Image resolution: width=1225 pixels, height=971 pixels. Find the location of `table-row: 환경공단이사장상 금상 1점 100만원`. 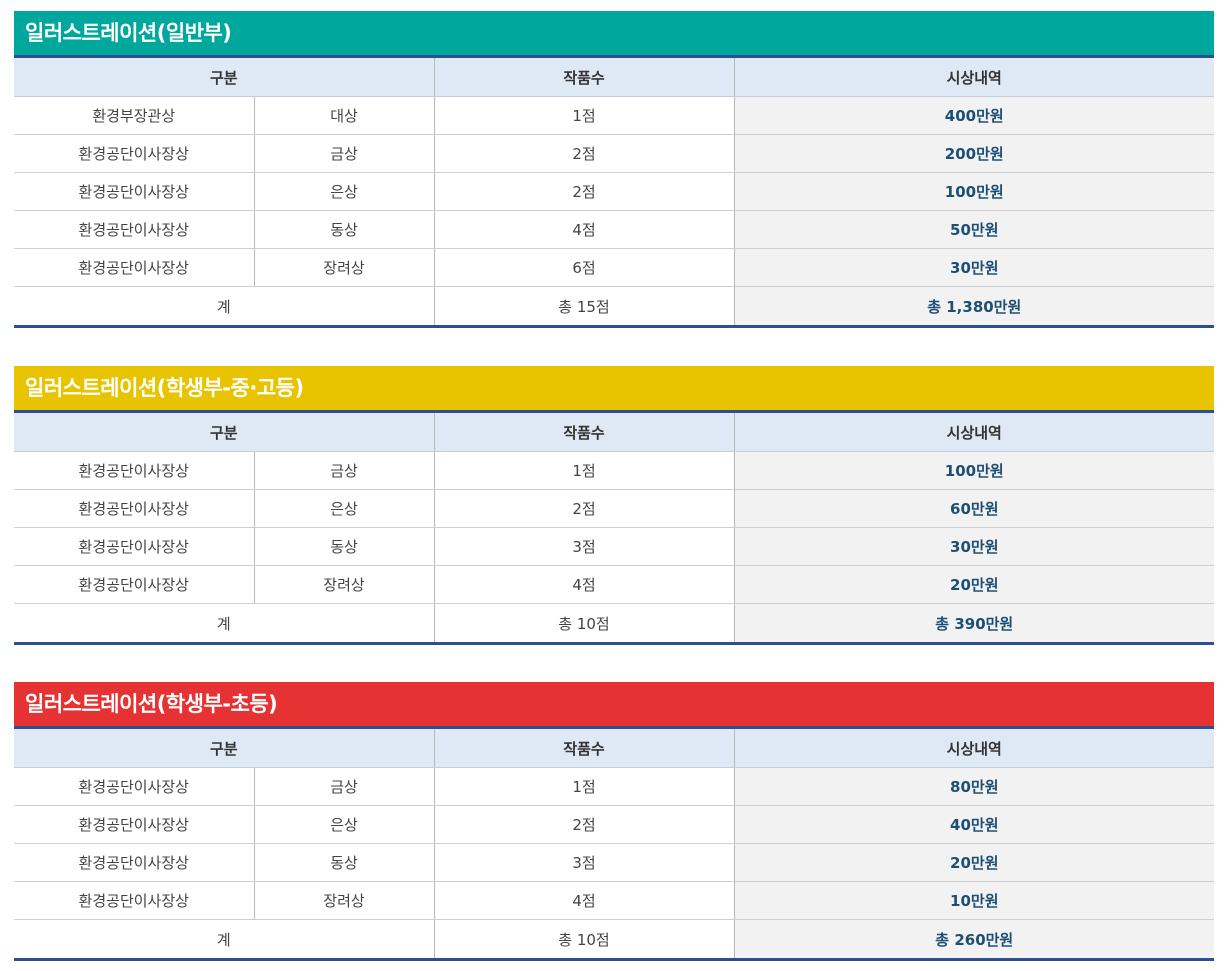

table-row: 환경공단이사장상 금상 1점 100만원 is located at coordinates (614, 470).